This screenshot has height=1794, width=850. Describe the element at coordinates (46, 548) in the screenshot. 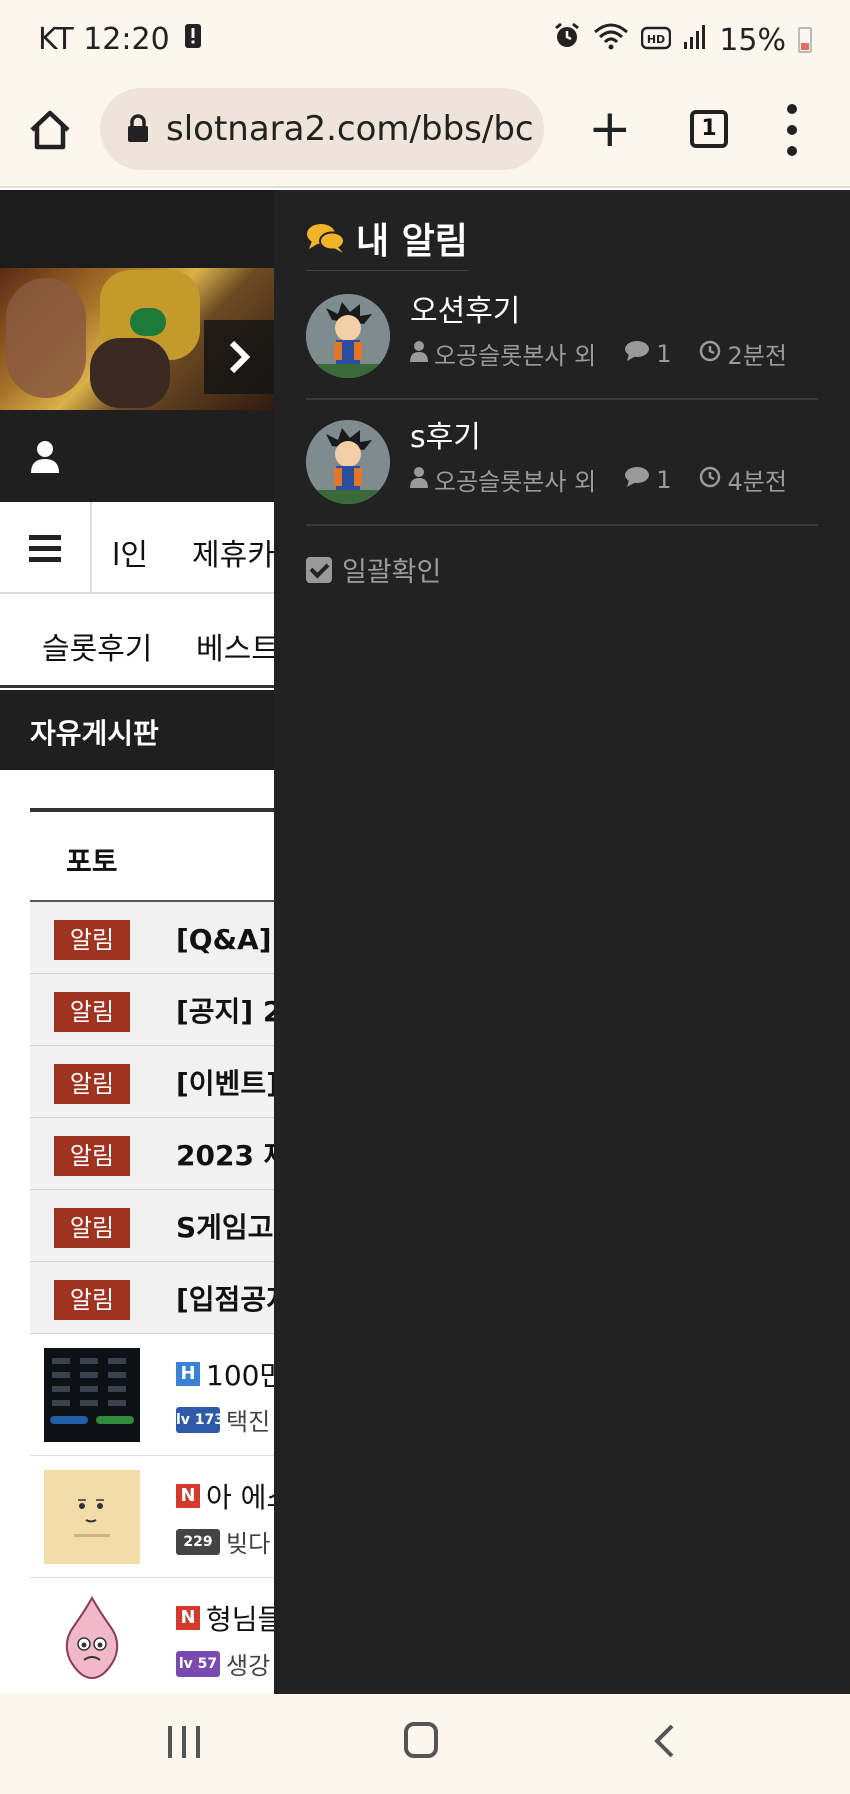

I see `hamburger-menu-icon` at that location.